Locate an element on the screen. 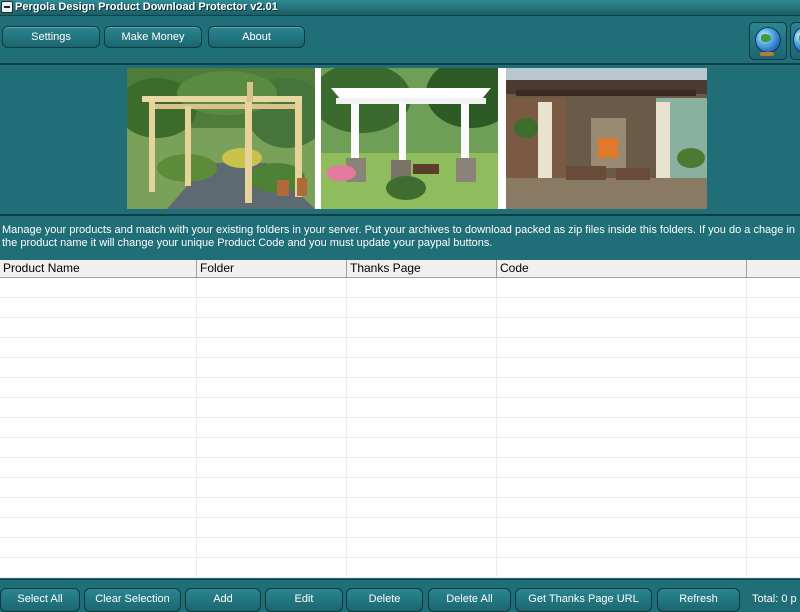 The height and width of the screenshot is (612, 800). add-button: Add is located at coordinates (223, 600).